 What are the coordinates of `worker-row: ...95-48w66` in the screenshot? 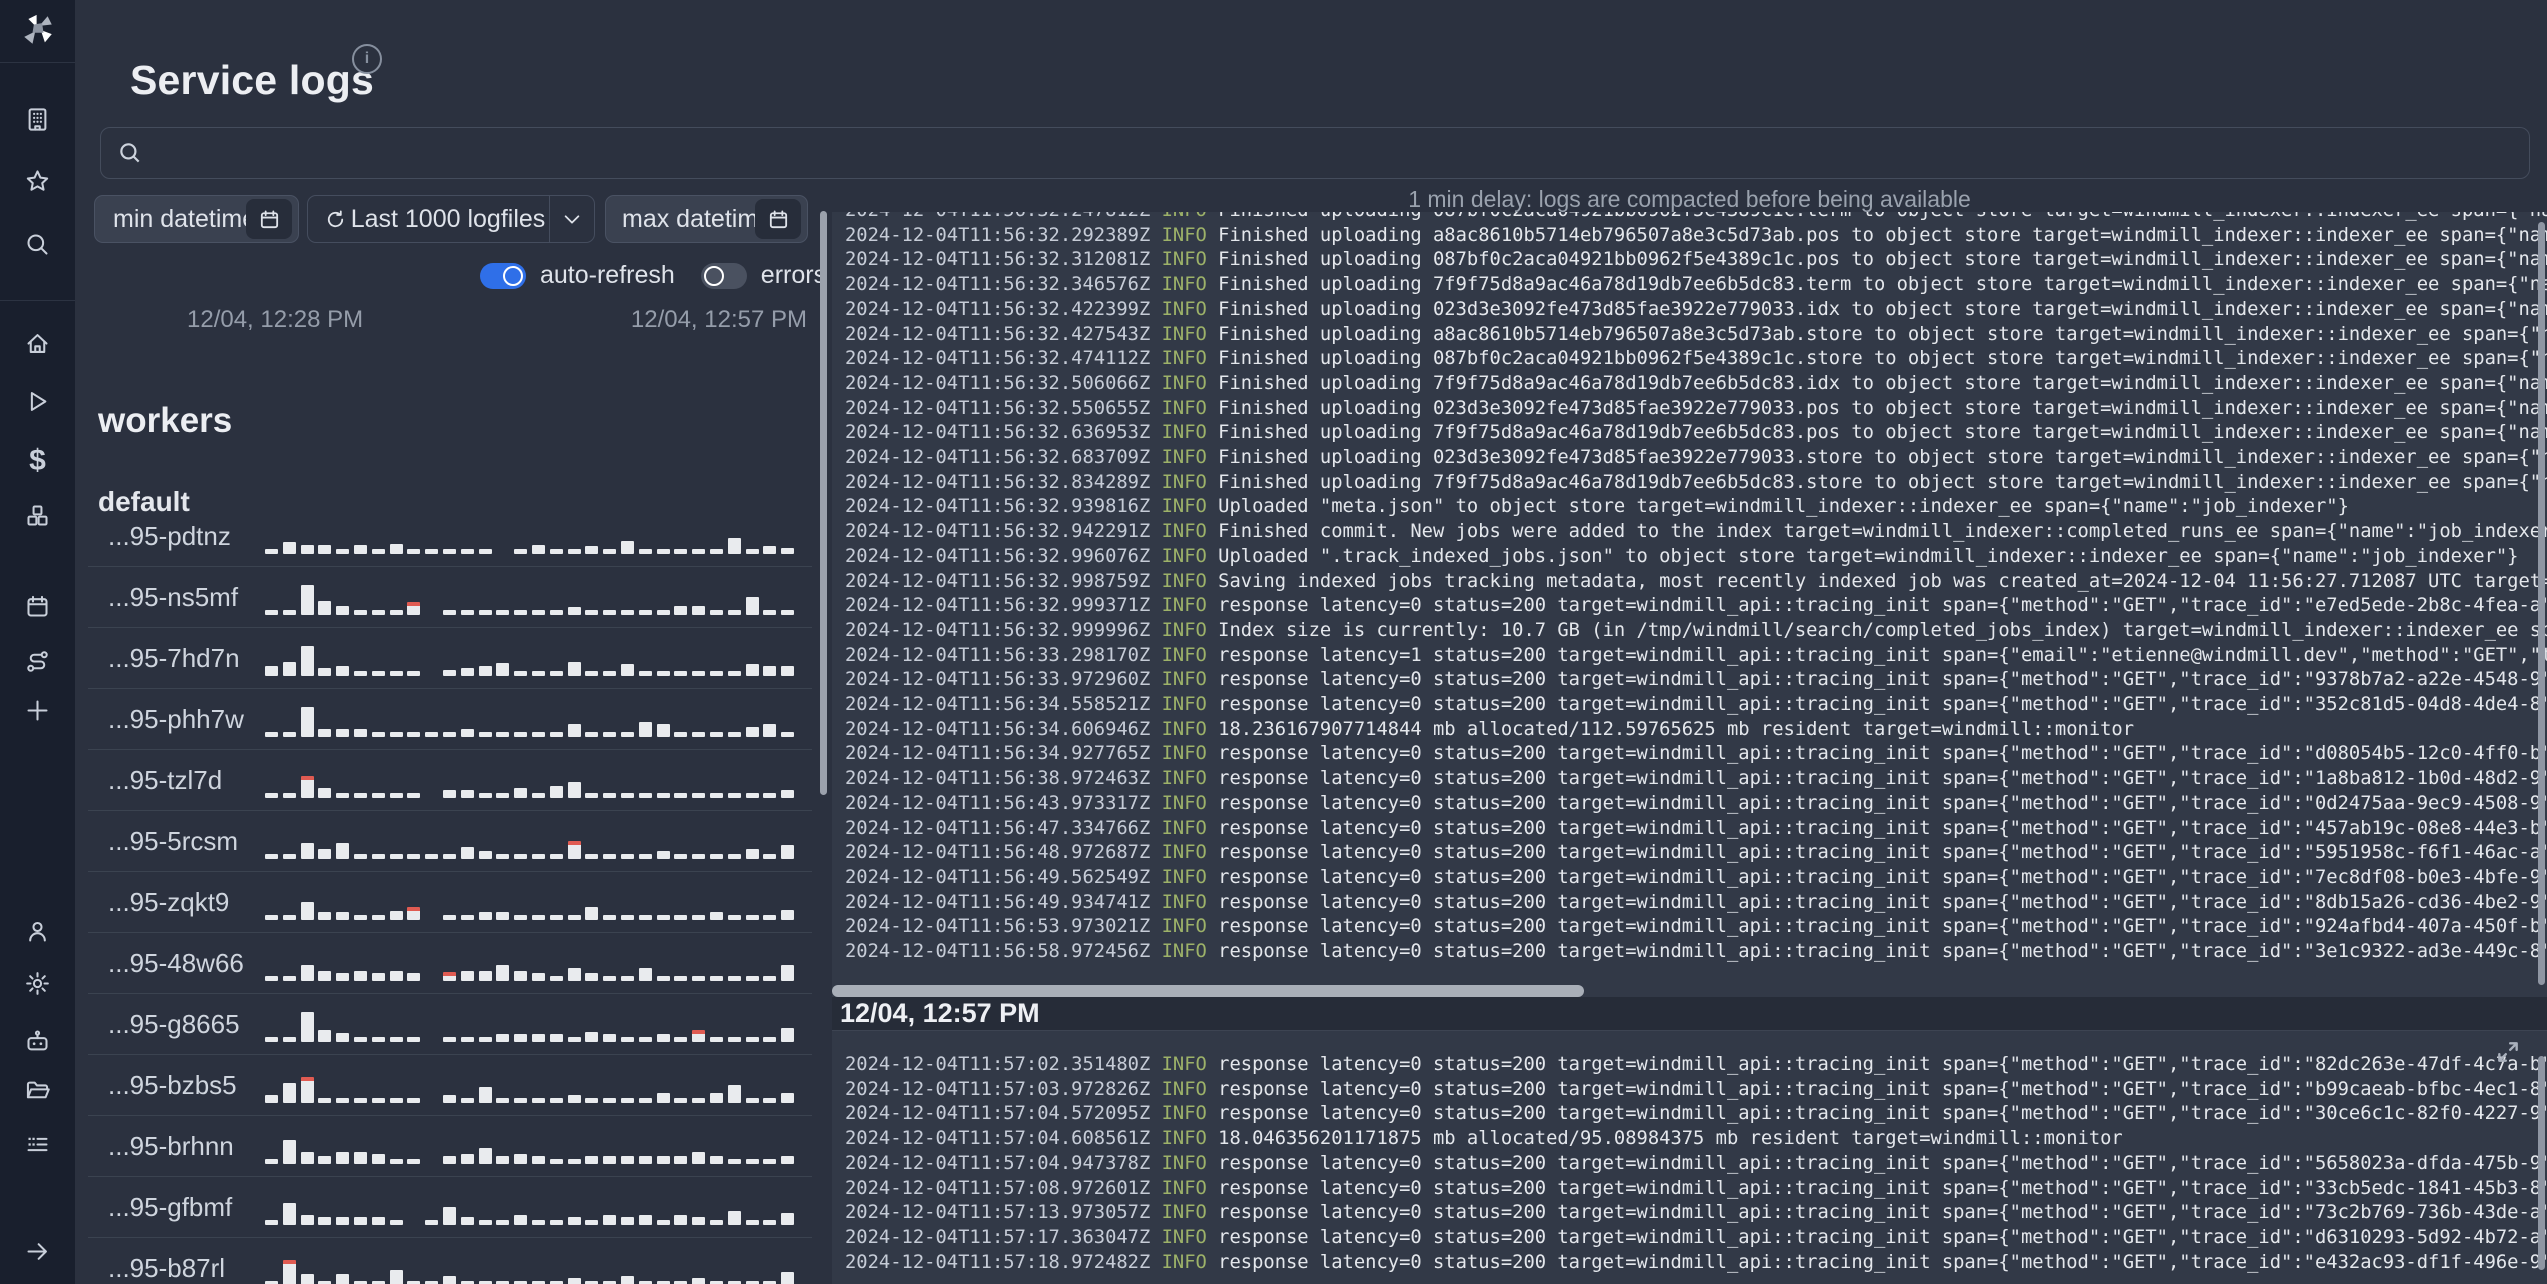 It's located at (450, 963).